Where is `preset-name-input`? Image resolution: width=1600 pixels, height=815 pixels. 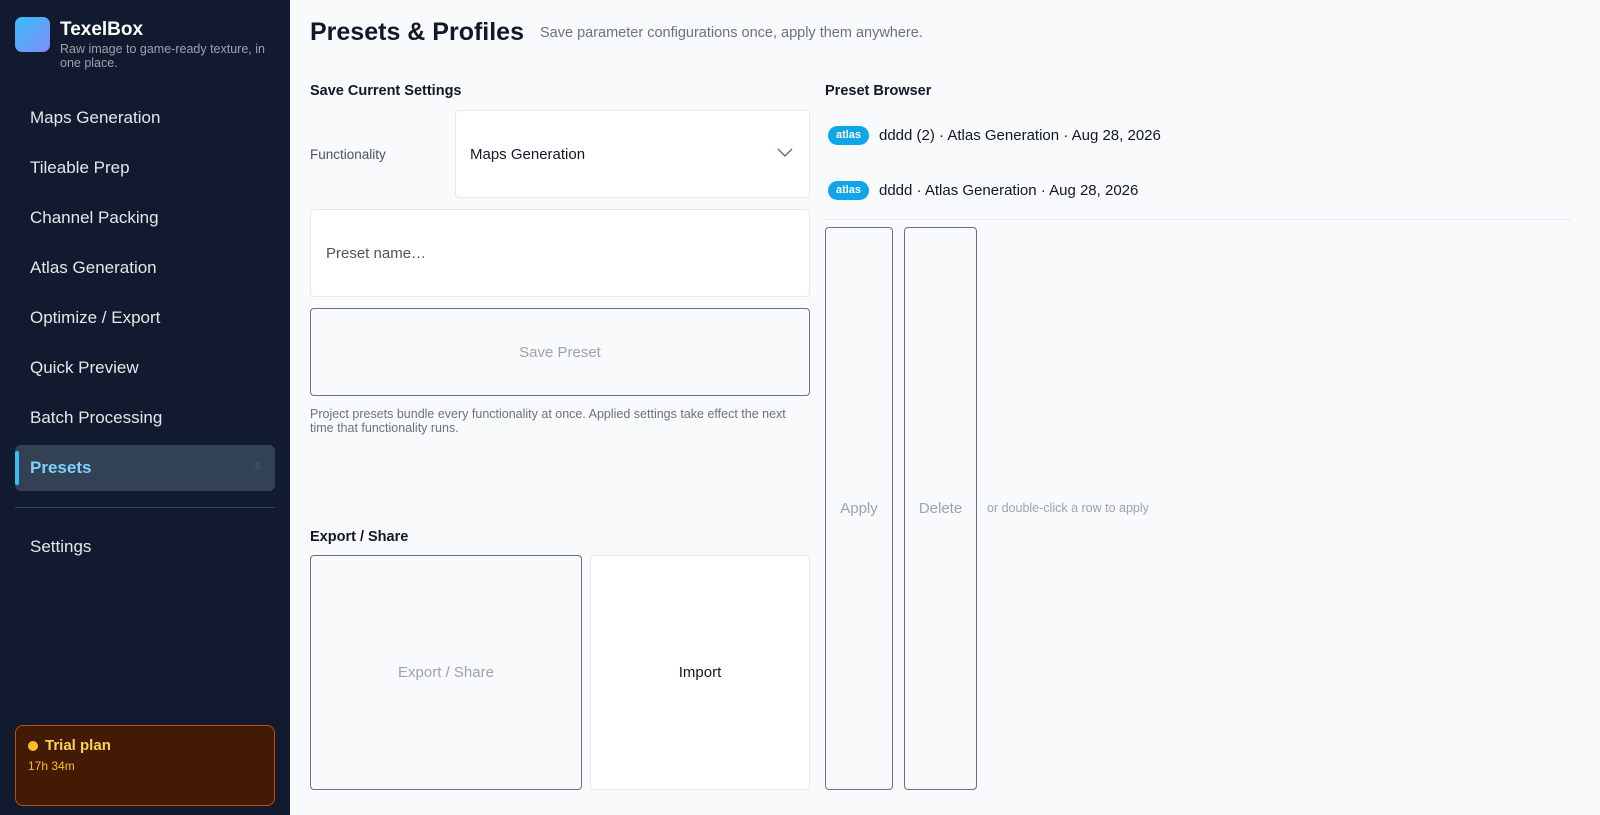
preset-name-input is located at coordinates (560, 253).